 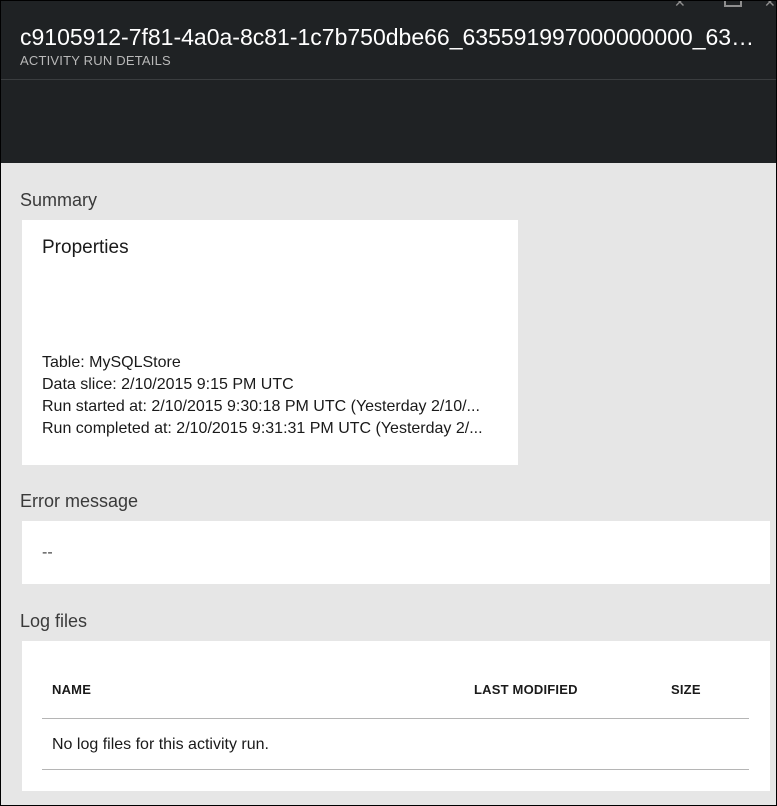 I want to click on maximize-icon, so click(x=733, y=4).